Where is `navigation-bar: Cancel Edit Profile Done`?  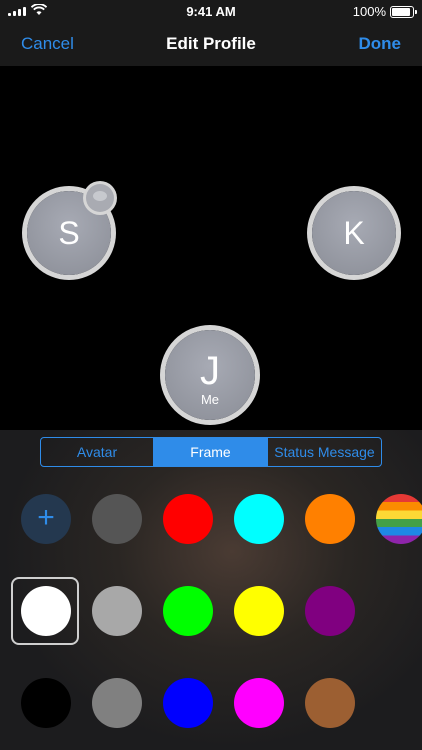 navigation-bar: Cancel Edit Profile Done is located at coordinates (211, 44).